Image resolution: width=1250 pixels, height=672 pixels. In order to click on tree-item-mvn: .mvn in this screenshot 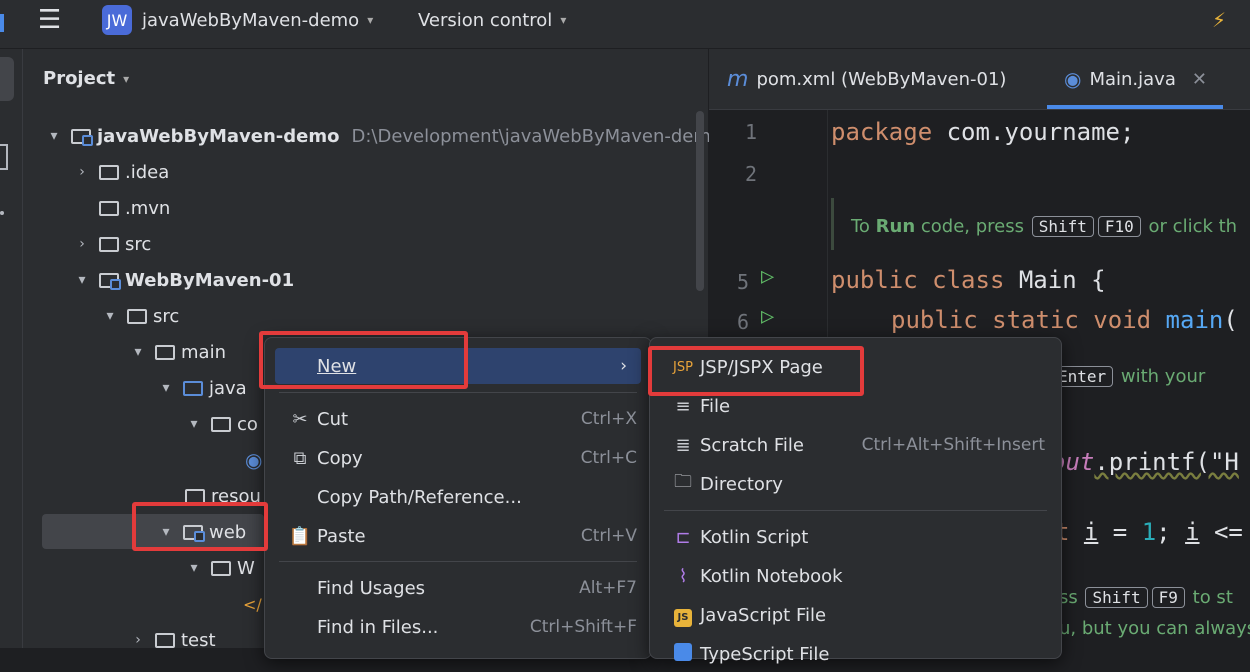, I will do `click(121, 208)`.